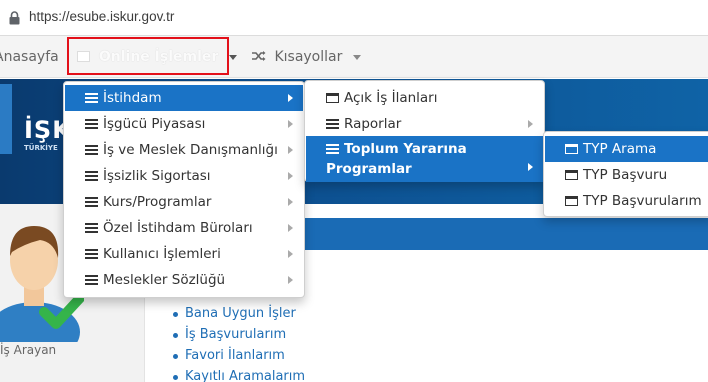 The width and height of the screenshot is (708, 382). I want to click on menu-item-toplum-yararina-programlar: Toplum Yararına Programlar, so click(424, 159).